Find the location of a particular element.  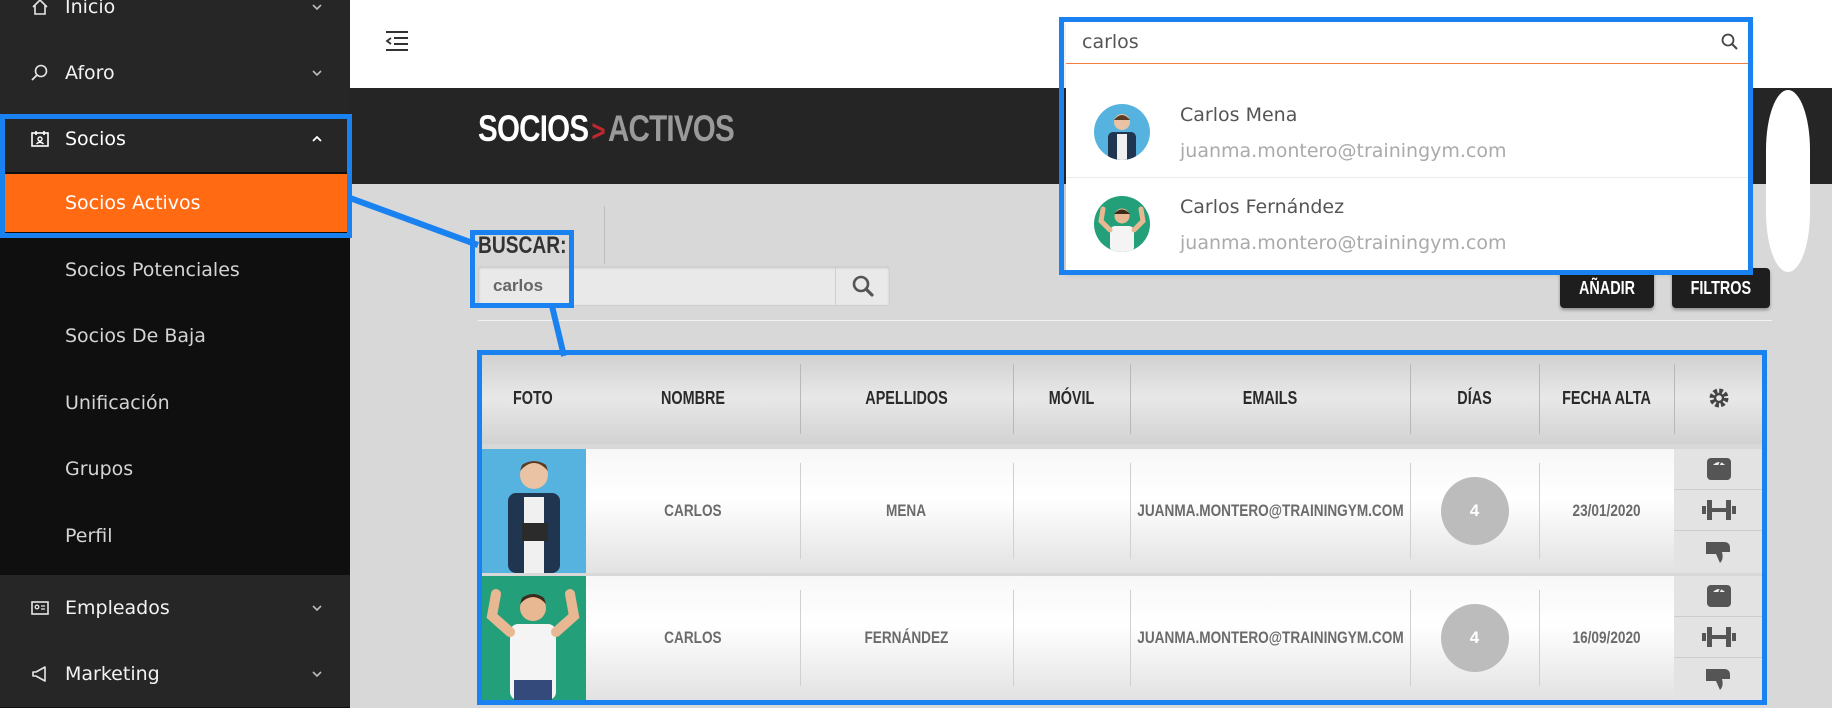

dropdown-search-input is located at coordinates (1386, 42).